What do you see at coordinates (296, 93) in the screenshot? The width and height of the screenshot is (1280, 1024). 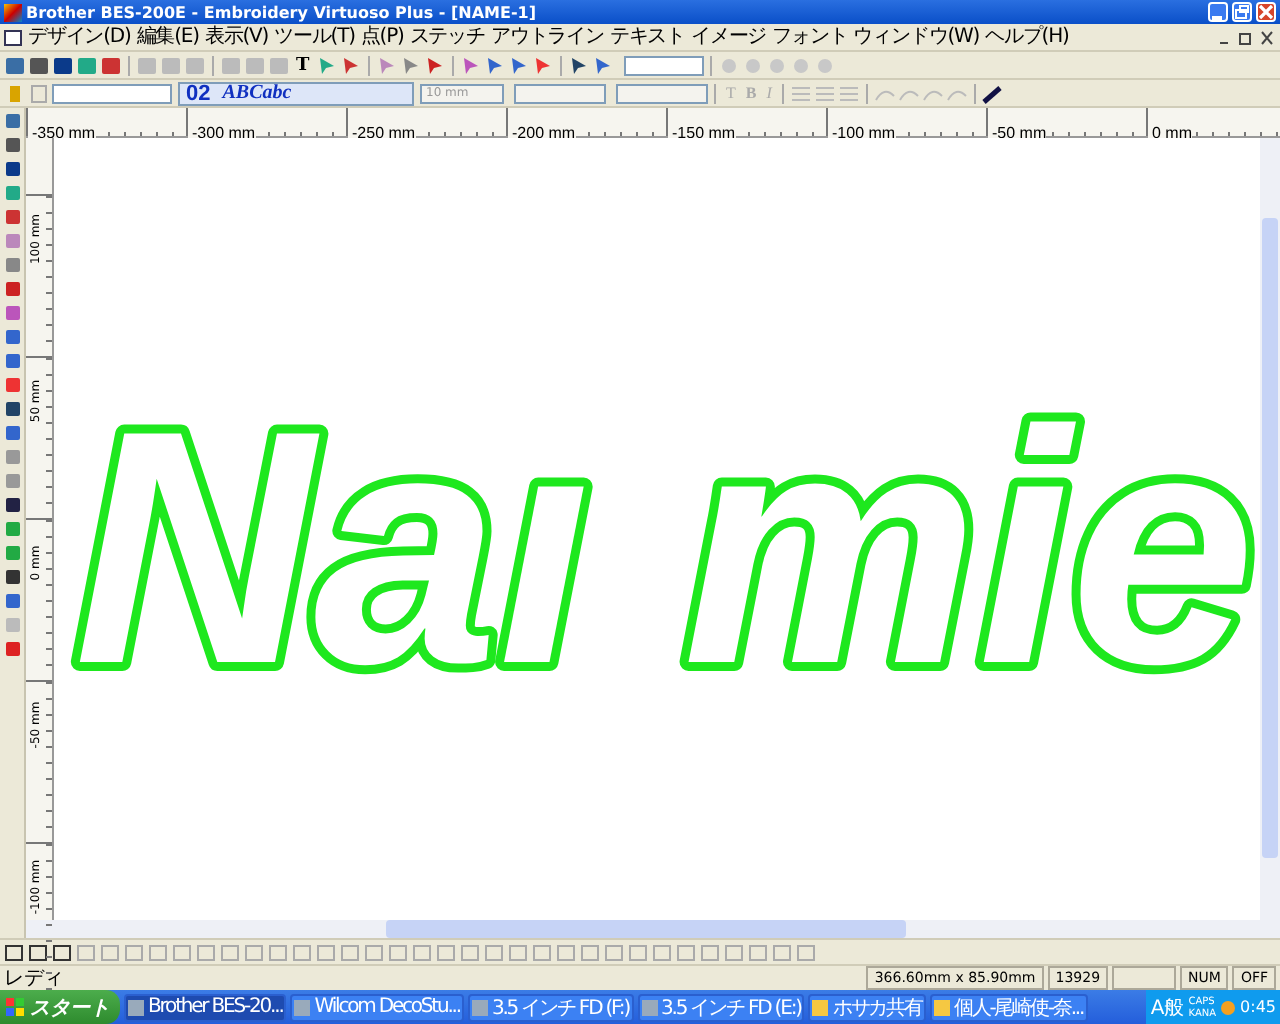 I see `font-dropdown: 02 ABCabc` at bounding box center [296, 93].